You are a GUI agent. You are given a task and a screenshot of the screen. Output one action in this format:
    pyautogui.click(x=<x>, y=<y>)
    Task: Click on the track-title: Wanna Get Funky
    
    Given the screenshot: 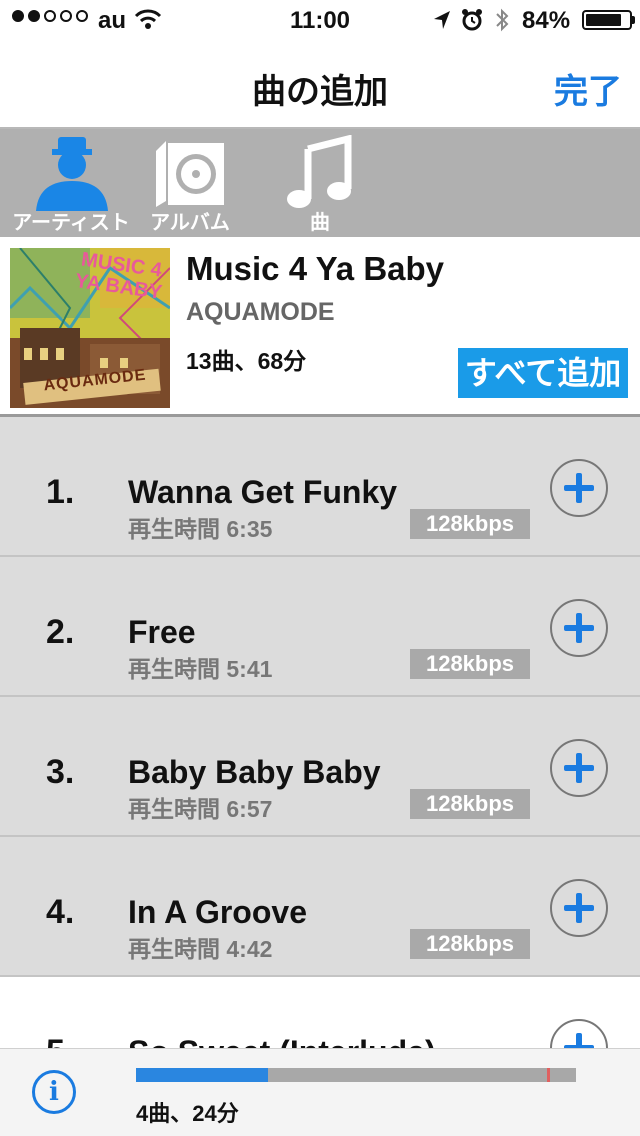 What is the action you would take?
    pyautogui.click(x=263, y=492)
    